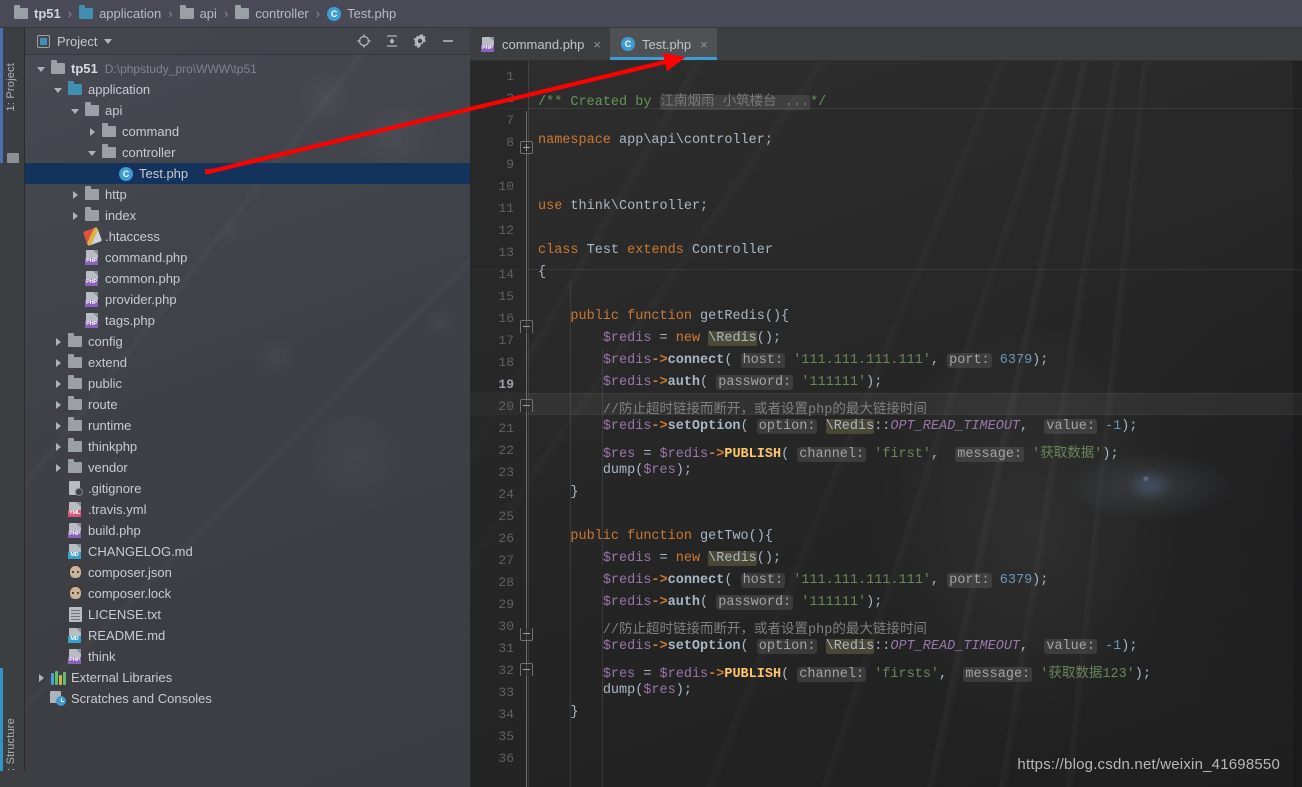 The image size is (1302, 787). What do you see at coordinates (247, 320) in the screenshot?
I see `tree-item-tags-php: PHP tags.php` at bounding box center [247, 320].